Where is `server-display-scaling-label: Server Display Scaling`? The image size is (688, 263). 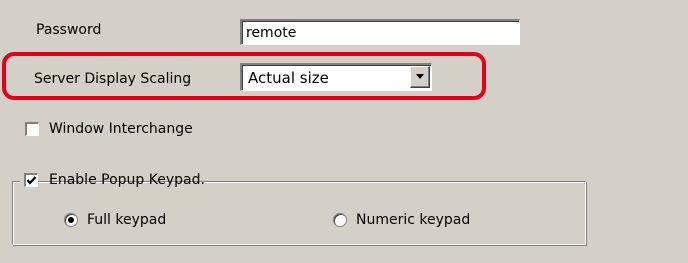
server-display-scaling-label: Server Display Scaling is located at coordinates (113, 79).